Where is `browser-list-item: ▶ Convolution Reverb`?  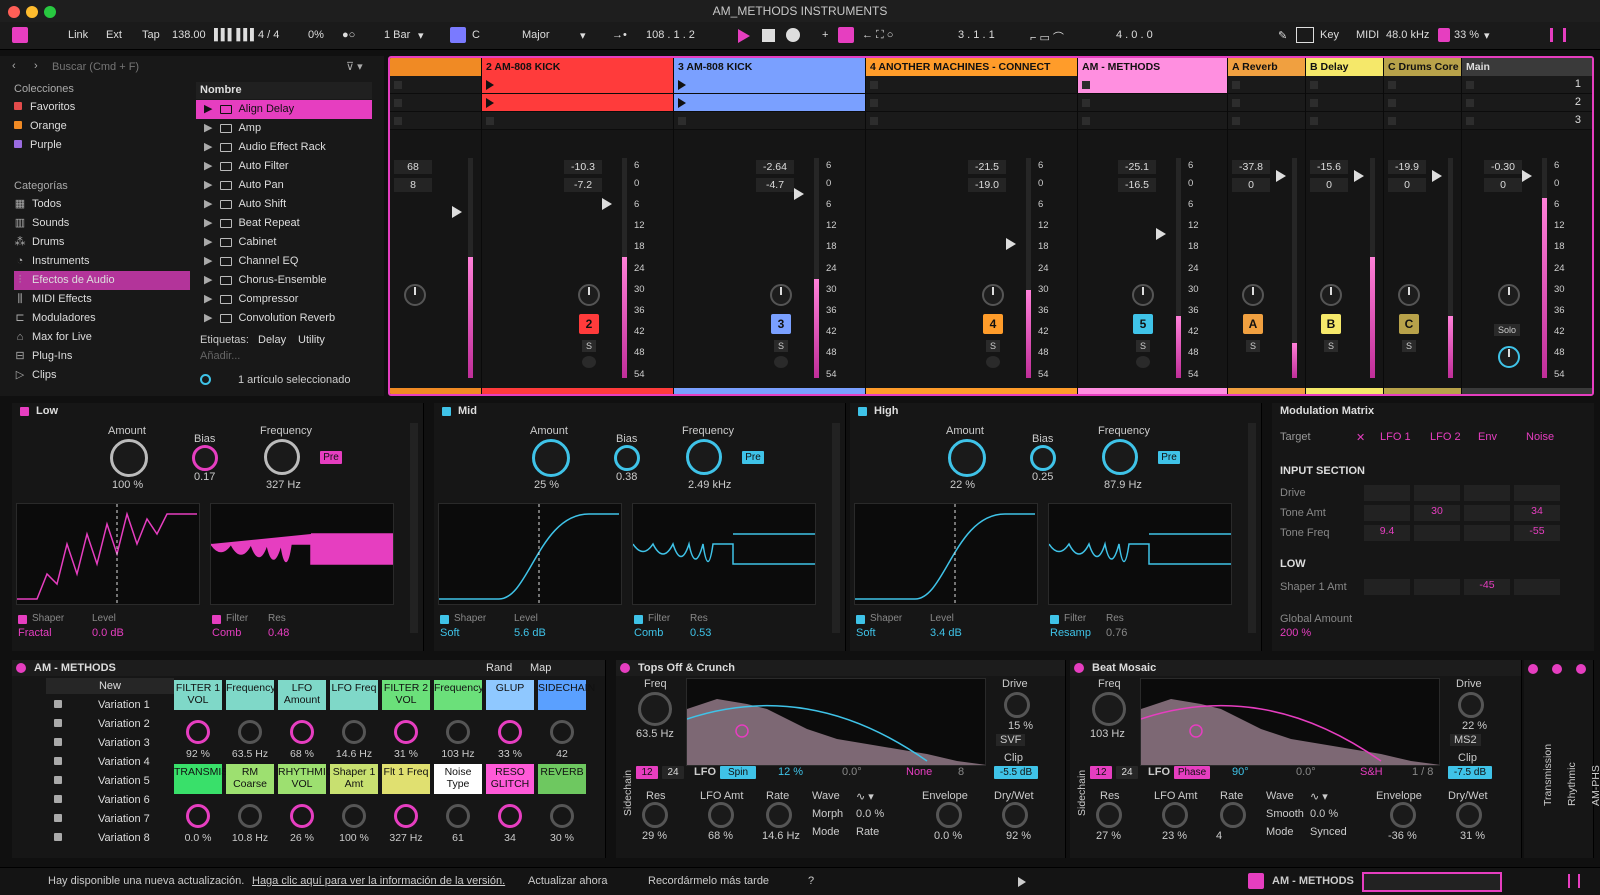 browser-list-item: ▶ Convolution Reverb is located at coordinates (284, 318).